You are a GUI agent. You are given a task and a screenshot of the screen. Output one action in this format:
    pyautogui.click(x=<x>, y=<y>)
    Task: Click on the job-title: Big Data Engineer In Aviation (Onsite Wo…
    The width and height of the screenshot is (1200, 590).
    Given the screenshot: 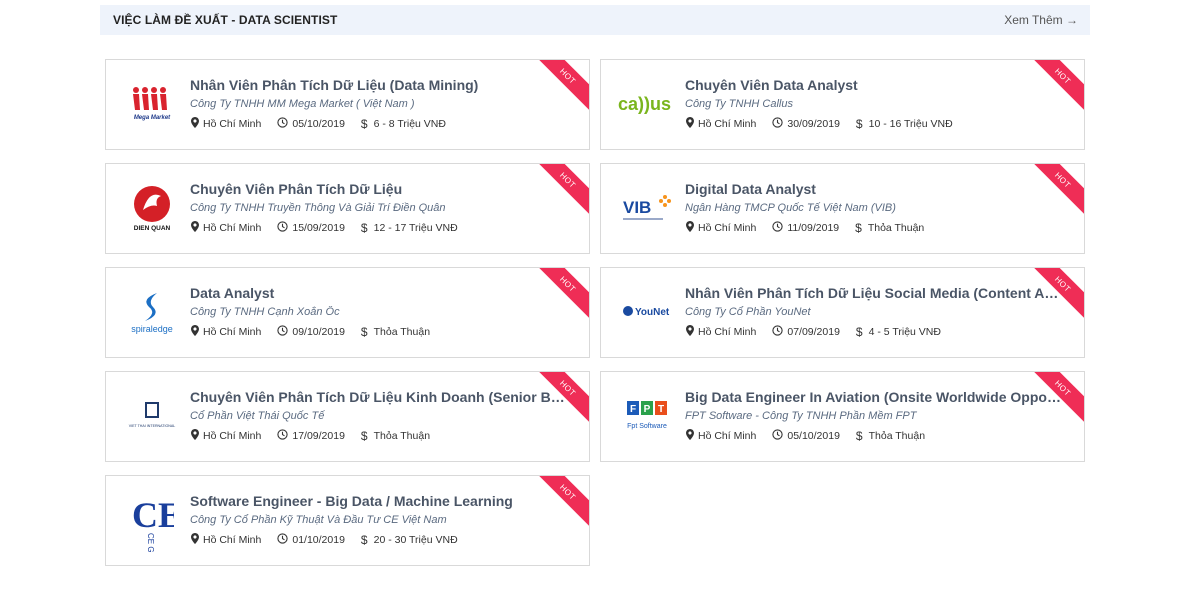 What is the action you would take?
    pyautogui.click(x=873, y=397)
    